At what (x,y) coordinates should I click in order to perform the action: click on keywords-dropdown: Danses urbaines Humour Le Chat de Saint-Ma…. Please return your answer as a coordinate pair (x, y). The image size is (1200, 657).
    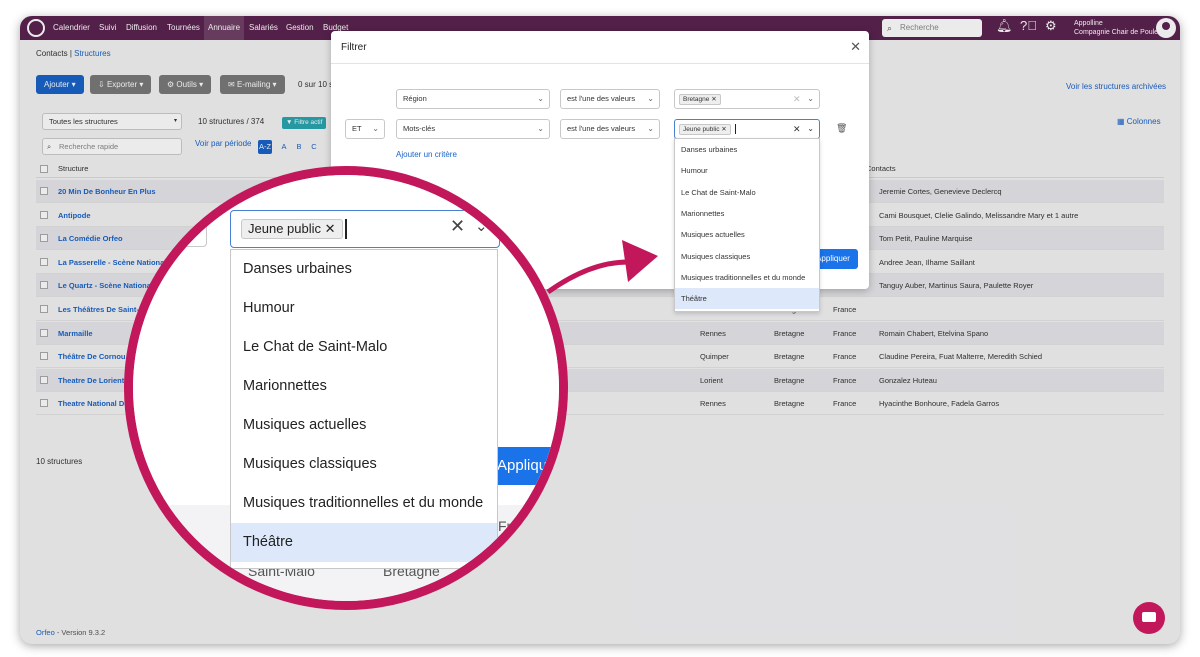
    Looking at the image, I should click on (747, 225).